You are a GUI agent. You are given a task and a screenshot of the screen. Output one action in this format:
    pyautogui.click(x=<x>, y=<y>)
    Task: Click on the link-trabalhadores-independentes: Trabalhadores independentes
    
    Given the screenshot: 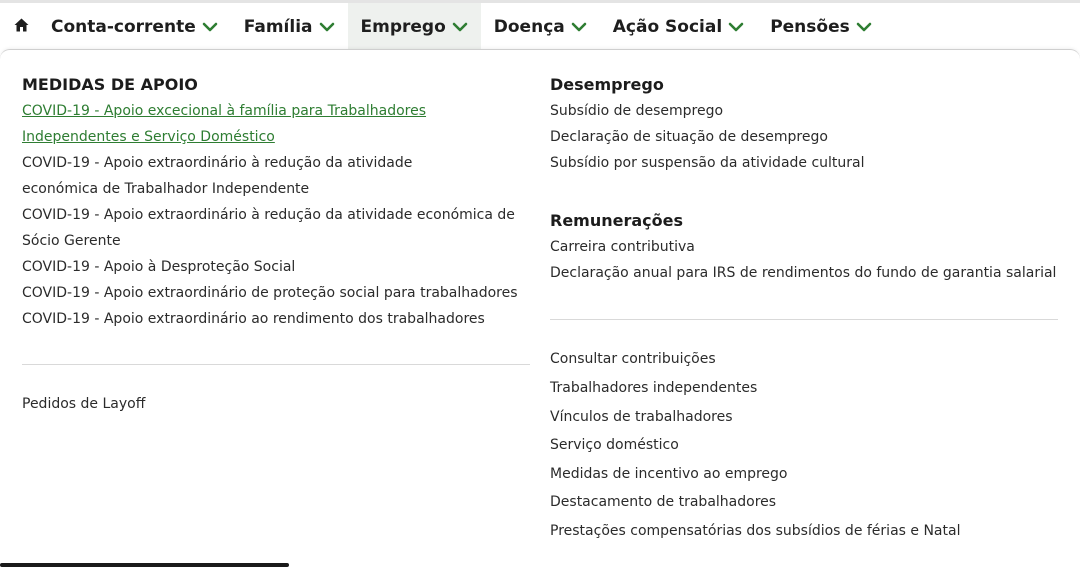 What is the action you would take?
    pyautogui.click(x=653, y=388)
    